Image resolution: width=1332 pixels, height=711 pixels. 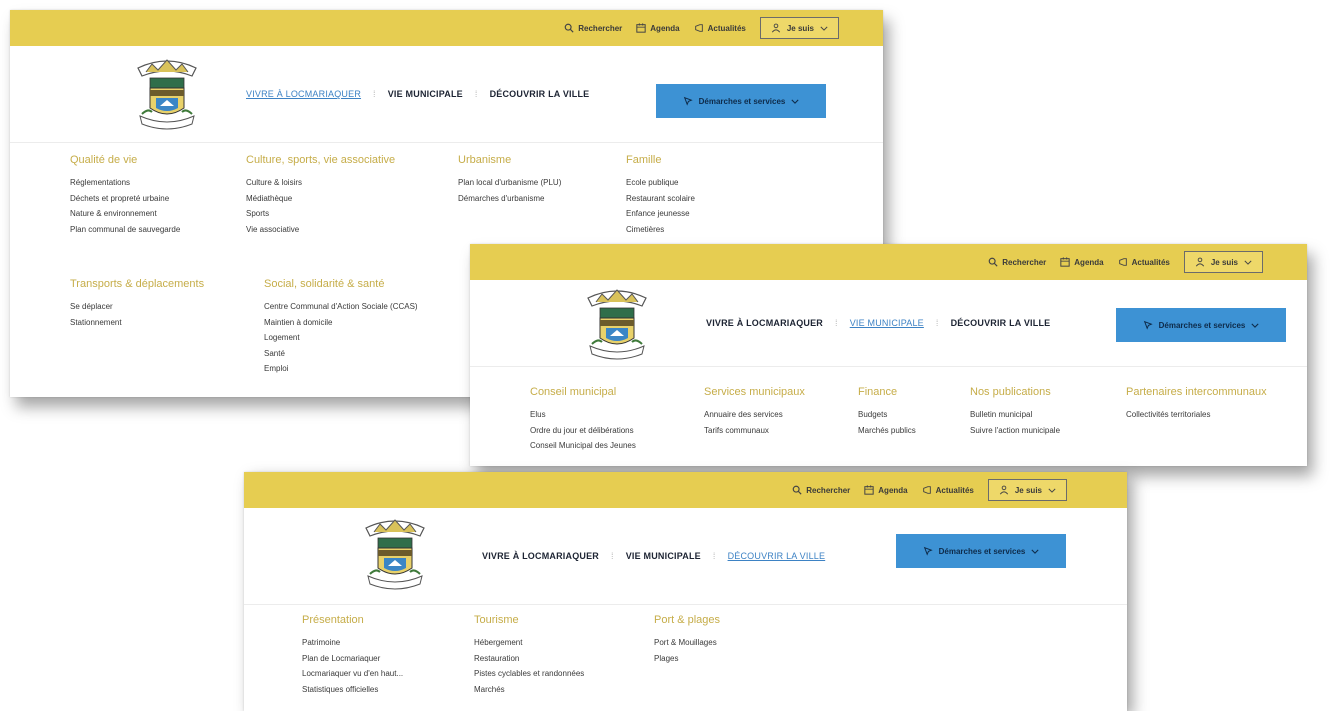 What do you see at coordinates (356, 307) in the screenshot?
I see `menu-link: Centre Communal d'Action Sociale (CCAS)` at bounding box center [356, 307].